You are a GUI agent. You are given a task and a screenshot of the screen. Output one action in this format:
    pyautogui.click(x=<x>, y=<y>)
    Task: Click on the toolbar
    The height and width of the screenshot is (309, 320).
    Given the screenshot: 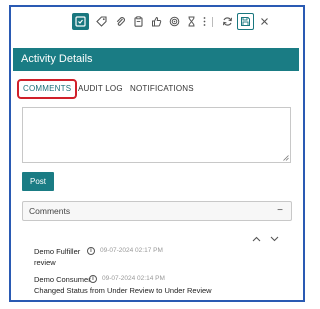 What is the action you would take?
    pyautogui.click(x=157, y=23)
    